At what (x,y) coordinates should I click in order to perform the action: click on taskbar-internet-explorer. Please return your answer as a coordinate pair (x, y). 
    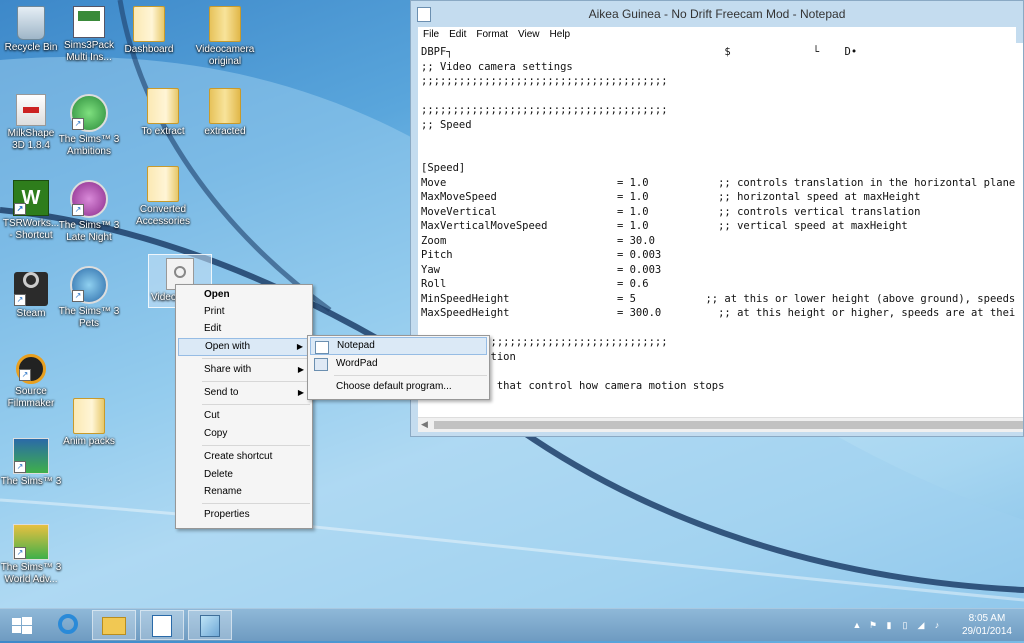
    Looking at the image, I should click on (68, 625).